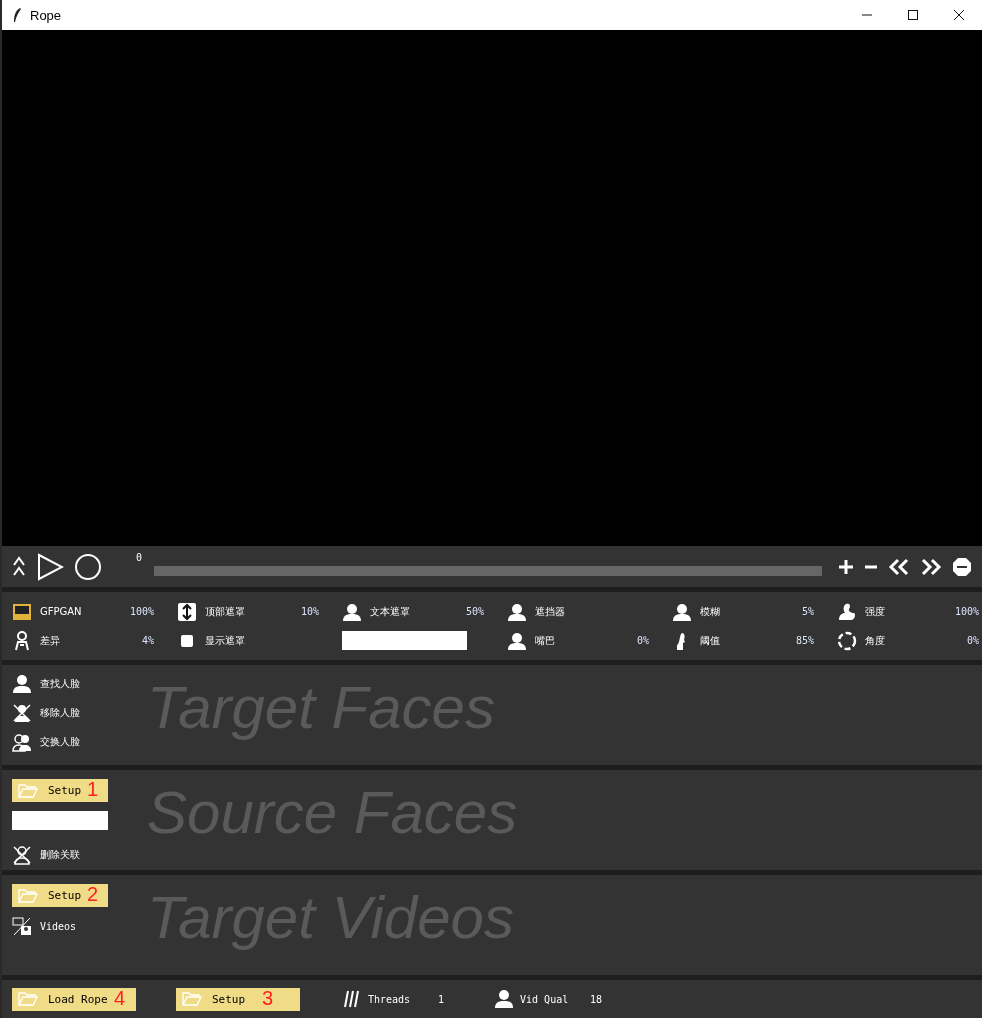  Describe the element at coordinates (17, 15) in the screenshot. I see `feather-icon` at that location.